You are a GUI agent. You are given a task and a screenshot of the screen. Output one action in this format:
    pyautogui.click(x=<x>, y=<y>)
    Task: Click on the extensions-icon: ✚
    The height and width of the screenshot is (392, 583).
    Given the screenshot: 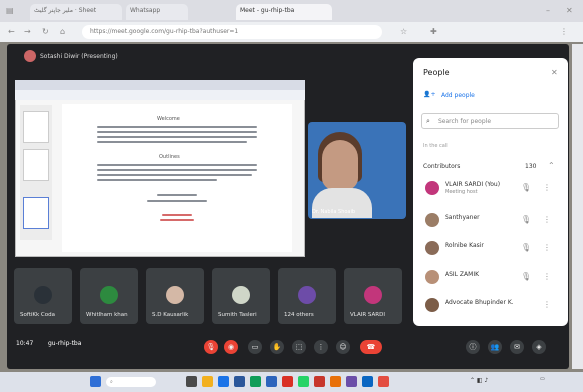 What is the action you would take?
    pyautogui.click(x=433, y=32)
    